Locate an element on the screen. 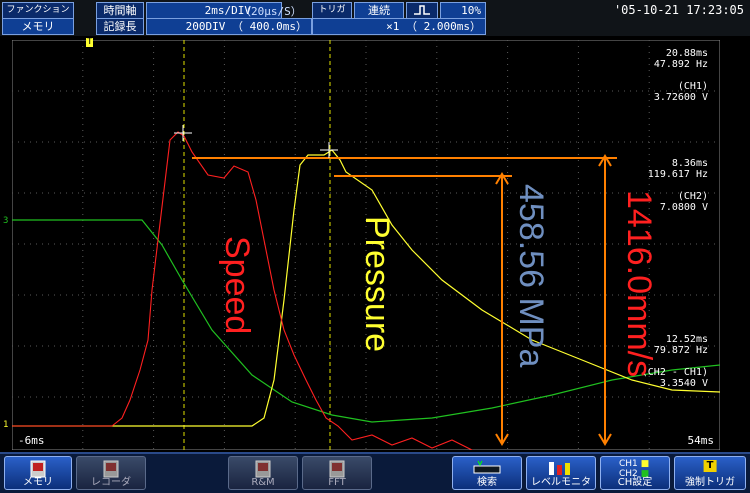  time-right-label: 54ms is located at coordinates (701, 440).